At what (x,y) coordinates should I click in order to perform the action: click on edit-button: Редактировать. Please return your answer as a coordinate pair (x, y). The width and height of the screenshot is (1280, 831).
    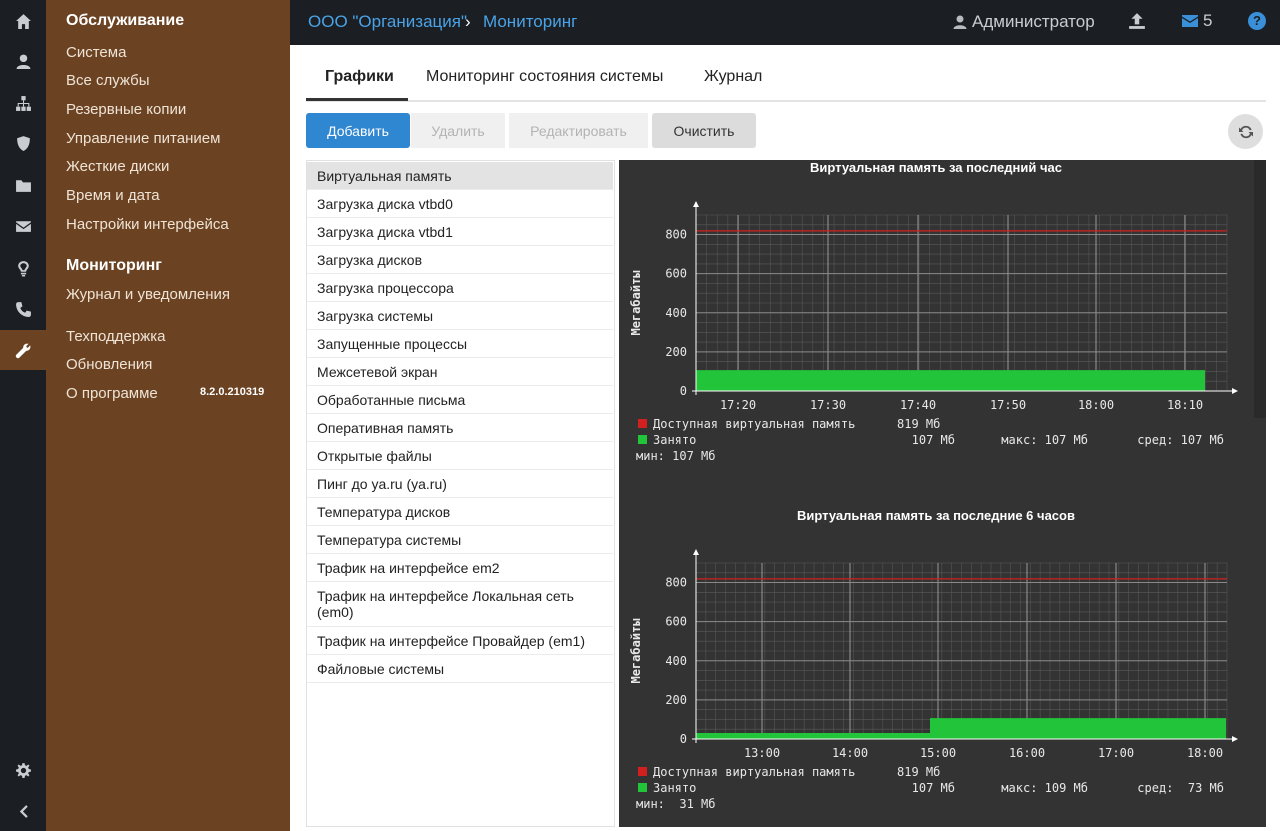
    Looking at the image, I should click on (578, 130).